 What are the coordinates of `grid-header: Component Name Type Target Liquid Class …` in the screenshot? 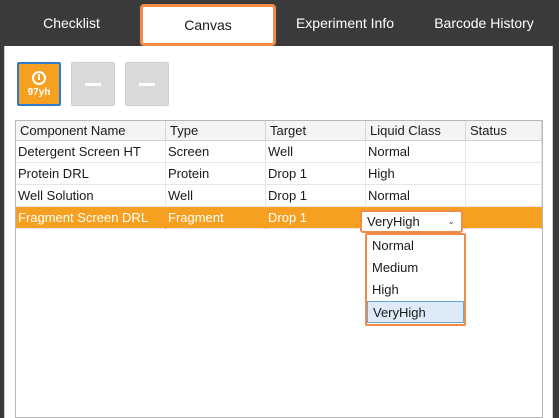 It's located at (279, 131).